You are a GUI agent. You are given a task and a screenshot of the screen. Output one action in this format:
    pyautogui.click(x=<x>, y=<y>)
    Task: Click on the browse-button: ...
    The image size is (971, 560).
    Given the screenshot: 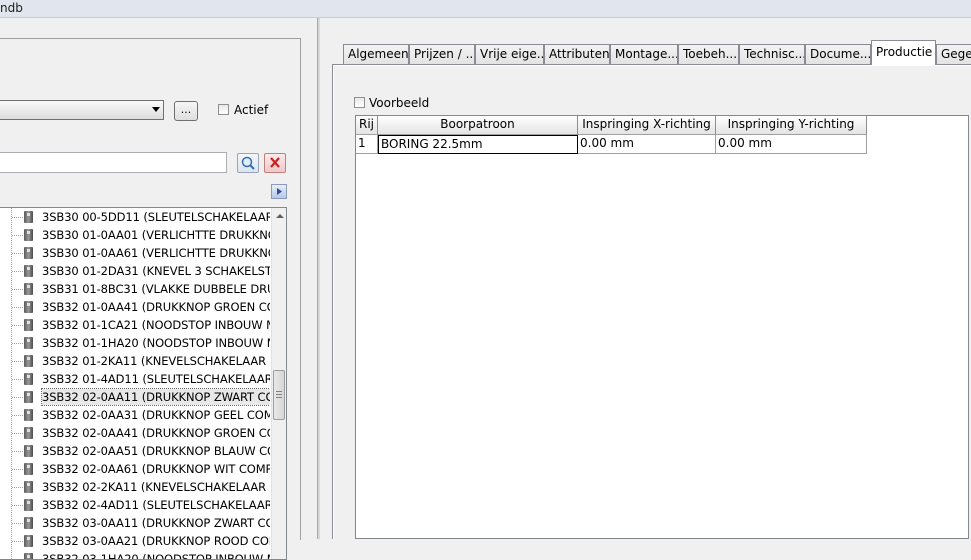 What is the action you would take?
    pyautogui.click(x=186, y=111)
    